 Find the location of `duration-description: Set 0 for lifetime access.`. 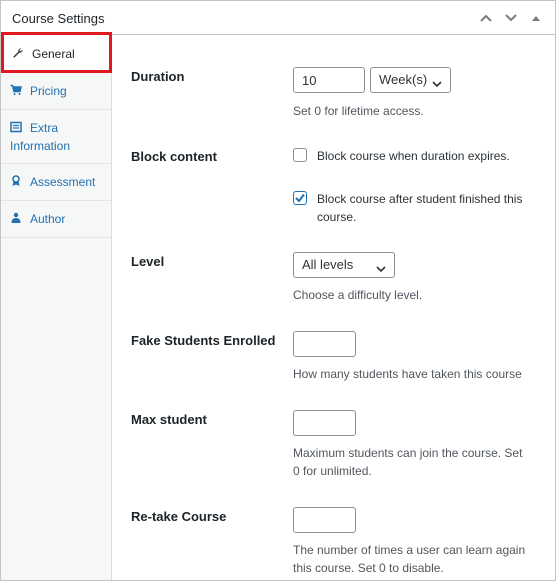

duration-description: Set 0 for lifetime access. is located at coordinates (358, 111).